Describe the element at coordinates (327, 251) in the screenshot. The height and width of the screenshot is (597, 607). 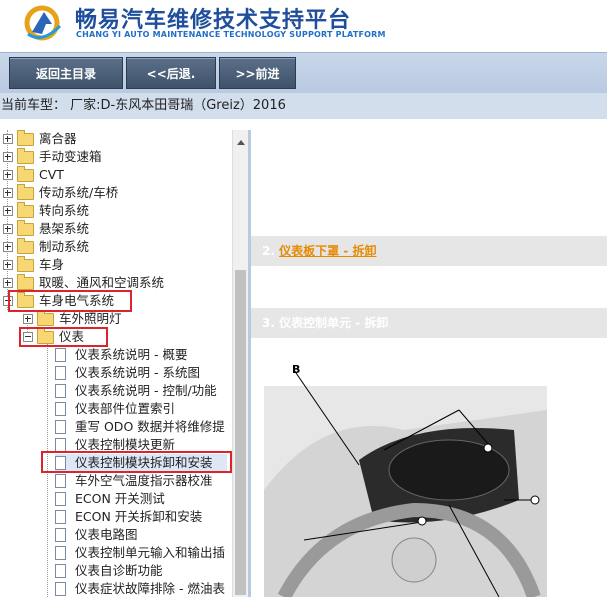
I see `step-2-link: 仪表板下罩 - 拆卸` at that location.